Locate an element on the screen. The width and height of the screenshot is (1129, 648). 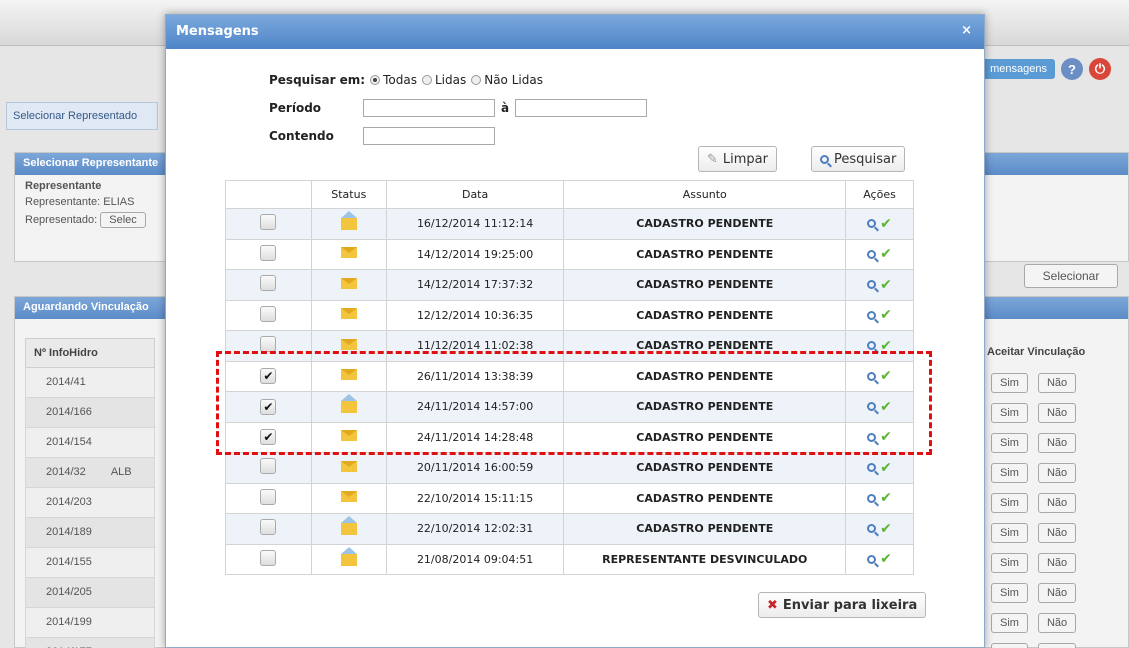
subject-cell: REPRESENTANTE DESVINCULADO is located at coordinates (705, 559).